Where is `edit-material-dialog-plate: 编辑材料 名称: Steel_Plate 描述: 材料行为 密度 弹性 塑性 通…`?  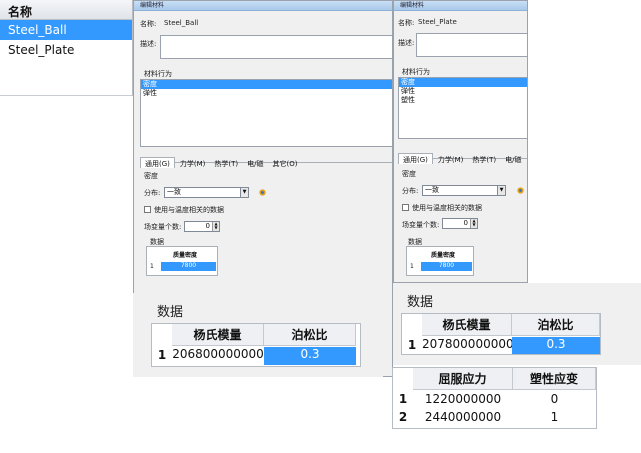
edit-material-dialog-plate: 编辑材料 名称: Steel_Plate 描述: 材料行为 密度 弹性 塑性 通… is located at coordinates (460, 141).